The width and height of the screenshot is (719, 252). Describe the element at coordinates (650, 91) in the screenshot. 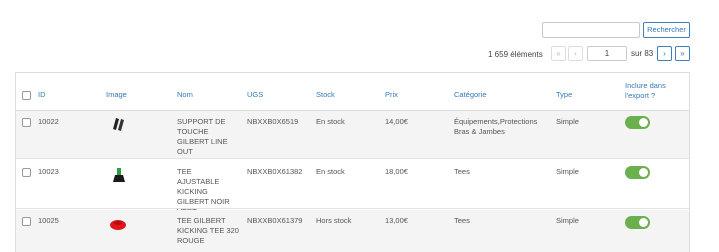

I see `col-include-export: Inclure dans l'export ?` at that location.